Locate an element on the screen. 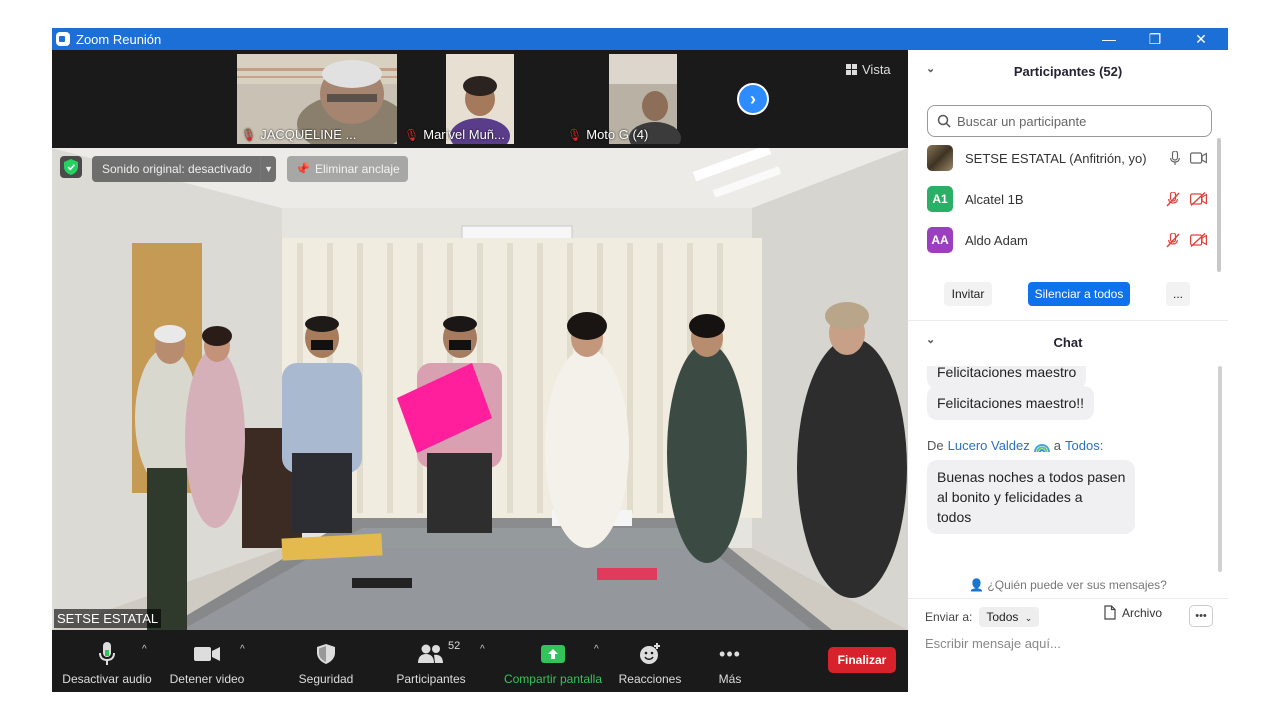 This screenshot has width=1280, height=720. participant-search-input: Buscar un participante is located at coordinates (1069, 121).